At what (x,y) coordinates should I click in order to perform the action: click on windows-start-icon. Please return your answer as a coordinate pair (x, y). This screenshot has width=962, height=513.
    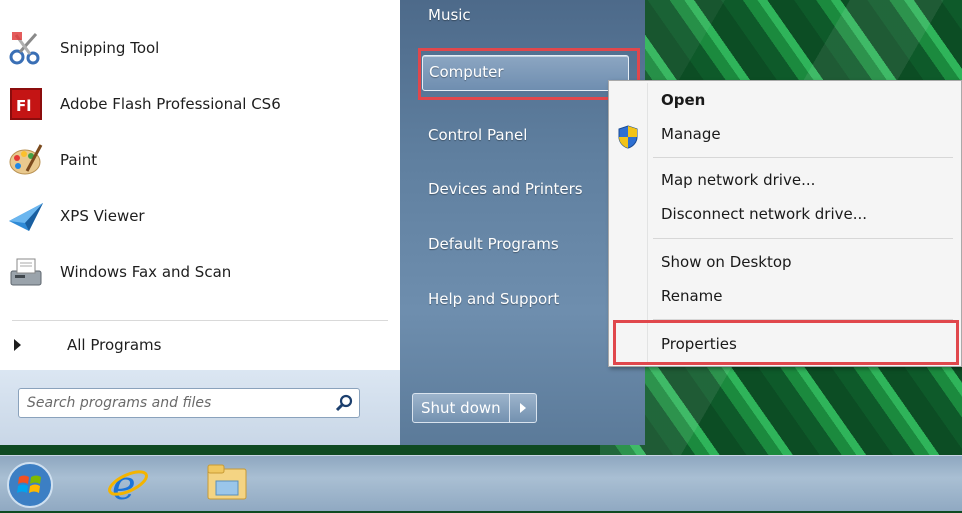
    Looking at the image, I should click on (29, 484).